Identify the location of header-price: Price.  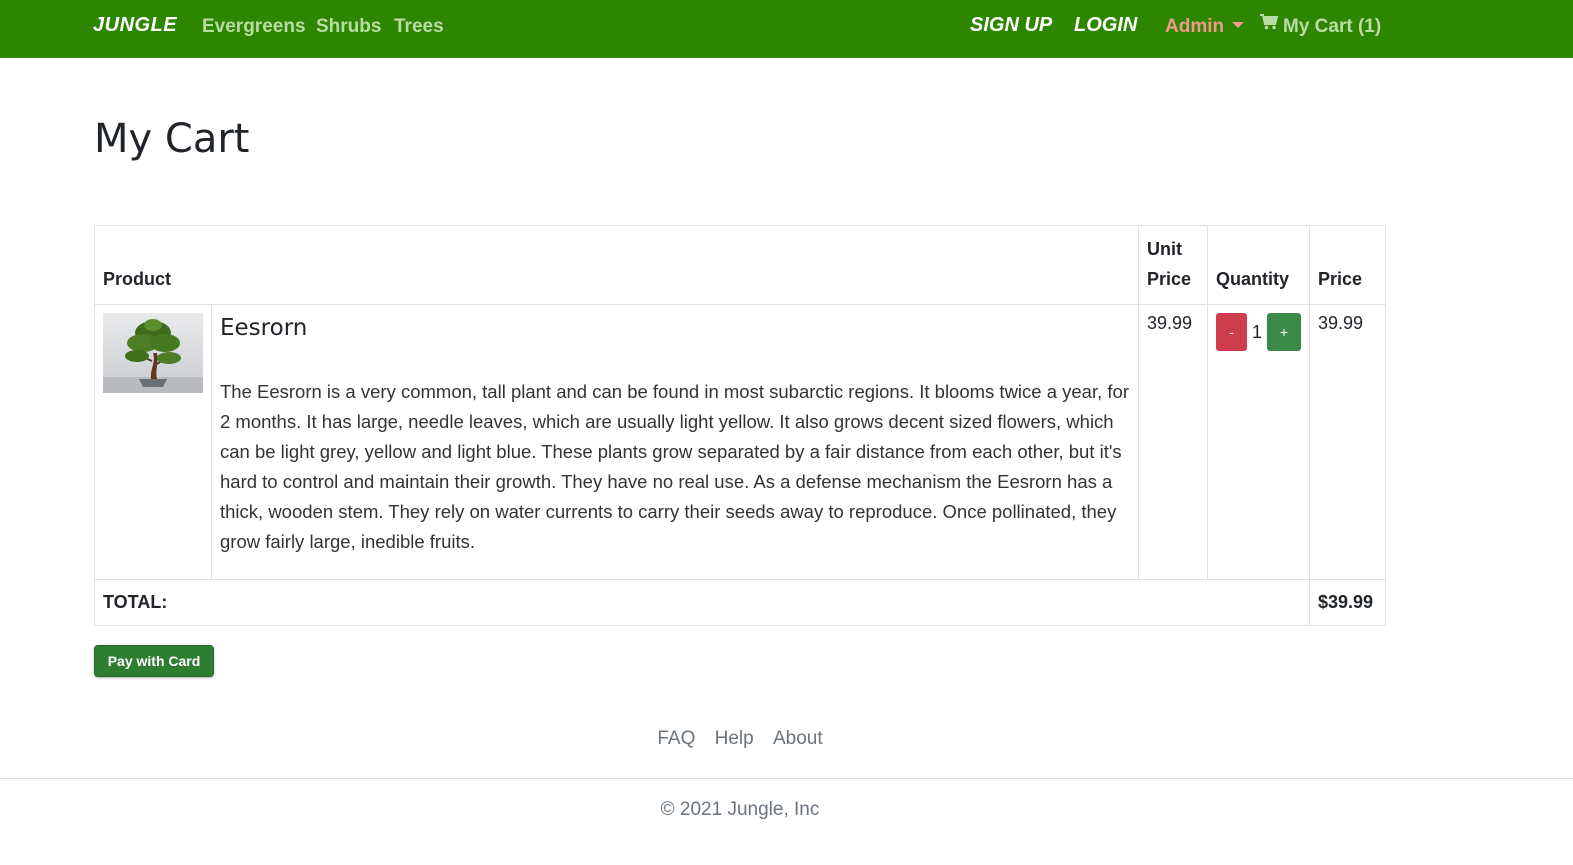
(1347, 265).